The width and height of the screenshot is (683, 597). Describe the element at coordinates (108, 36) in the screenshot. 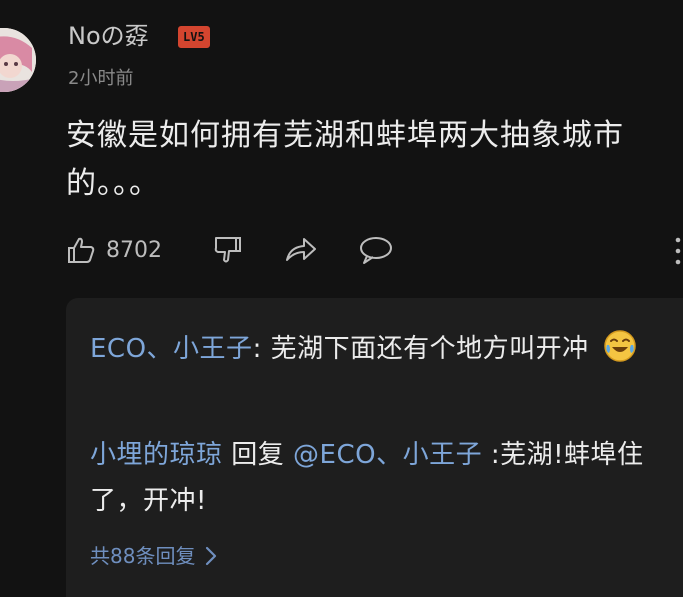

I see `username: Noの孬` at that location.